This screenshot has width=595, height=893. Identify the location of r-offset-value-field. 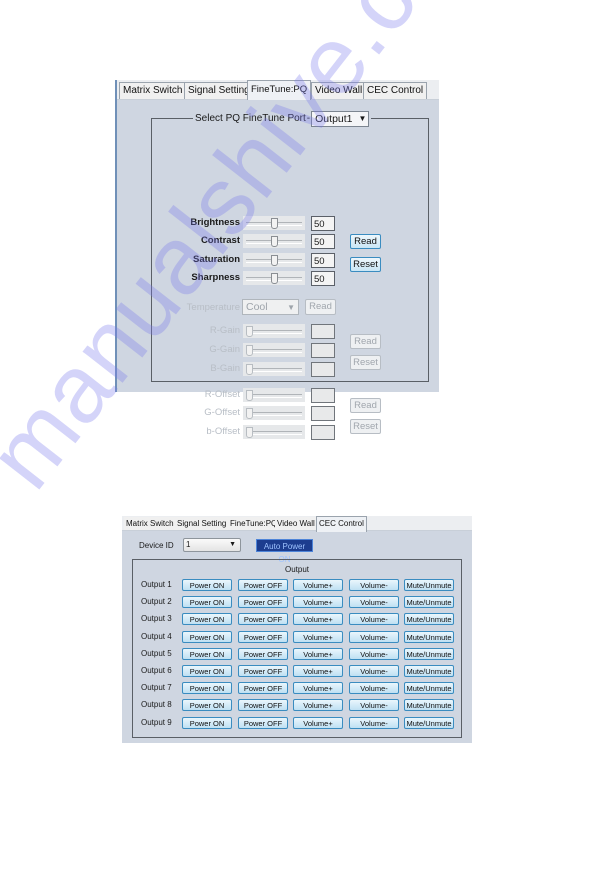
(323, 395).